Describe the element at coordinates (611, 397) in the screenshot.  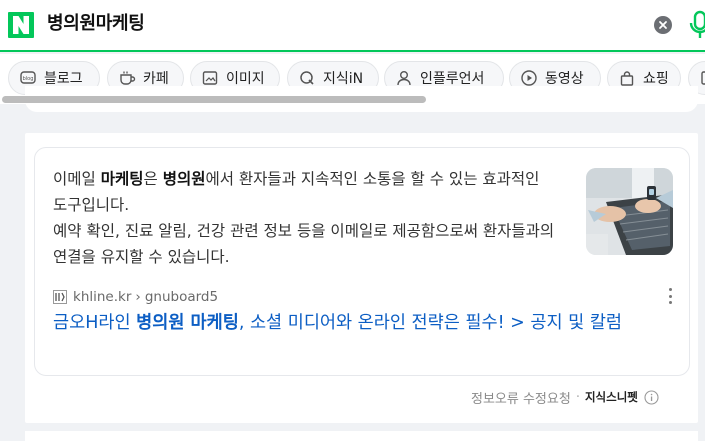
I see `knowledge-snippet-label: 지식스니펫` at that location.